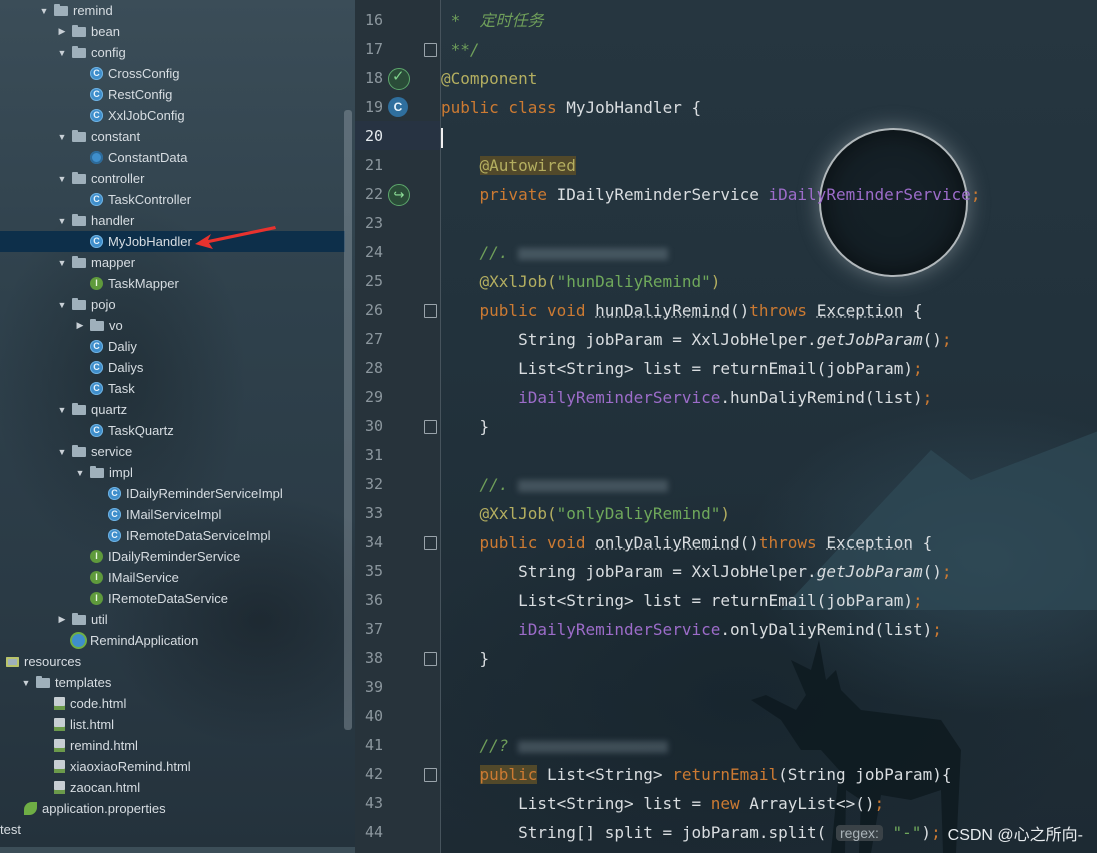 The image size is (1097, 853). What do you see at coordinates (172, 514) in the screenshot?
I see `tree-item: IMailServiceImpl` at bounding box center [172, 514].